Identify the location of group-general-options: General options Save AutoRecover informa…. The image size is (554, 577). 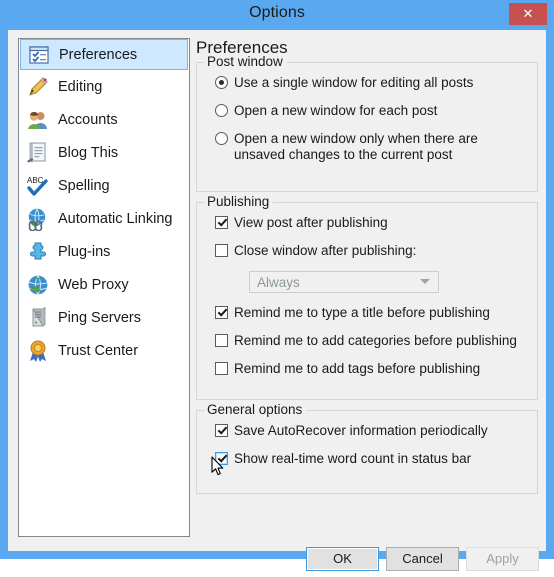
(367, 448).